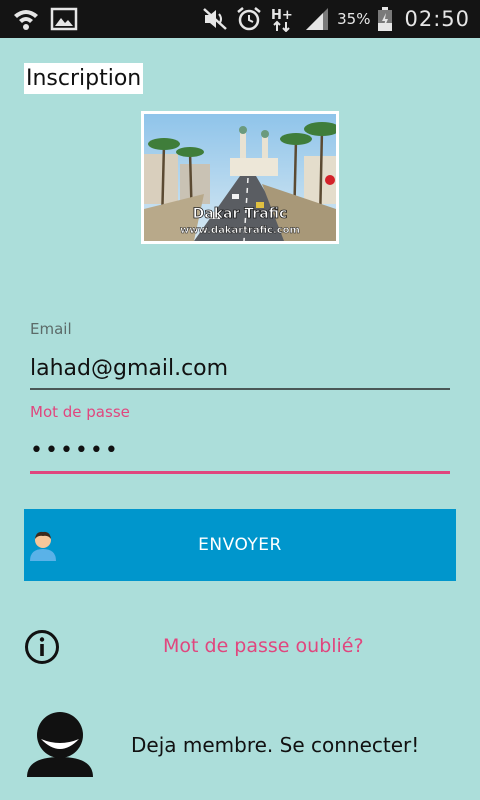 The height and width of the screenshot is (800, 480). I want to click on dakar-trafic-banner: Dakar Trafic www.dakartrafic.com, so click(240, 177).